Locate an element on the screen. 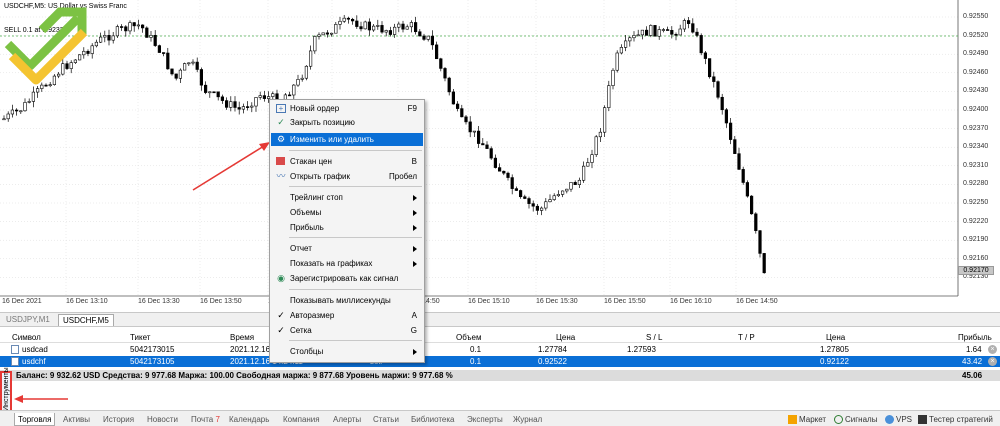 The height and width of the screenshot is (426, 1000). price-axis-label: 0.92550 is located at coordinates (976, 16).